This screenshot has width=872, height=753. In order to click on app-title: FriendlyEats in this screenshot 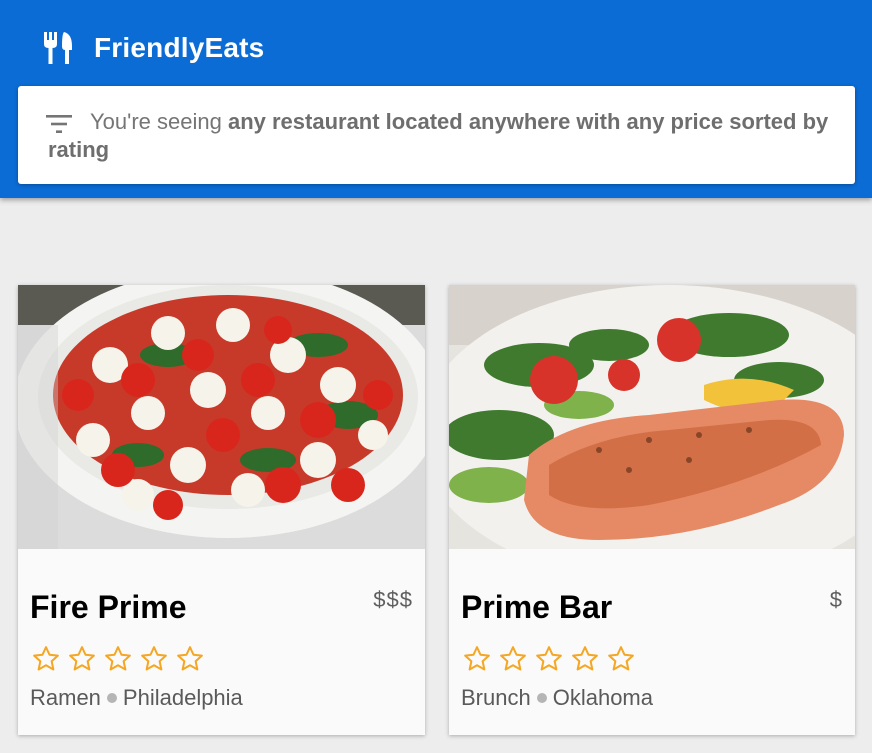, I will do `click(179, 47)`.